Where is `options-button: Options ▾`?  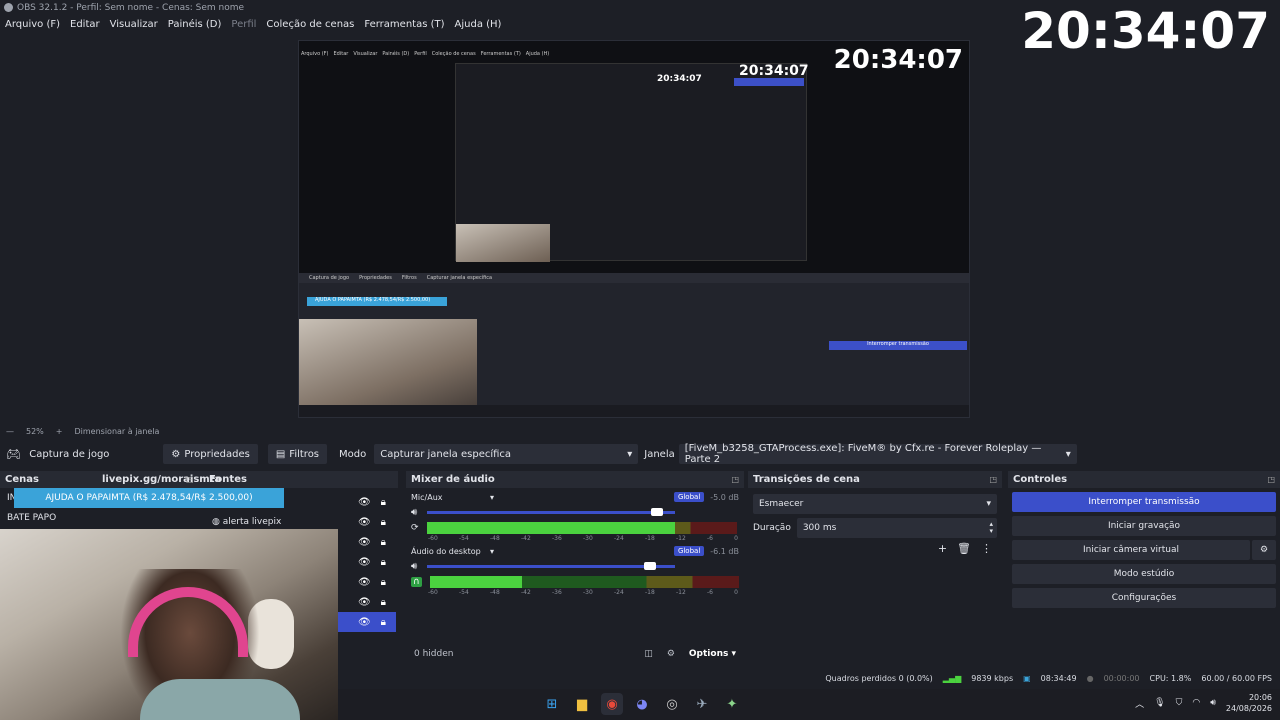 options-button: Options ▾ is located at coordinates (712, 654).